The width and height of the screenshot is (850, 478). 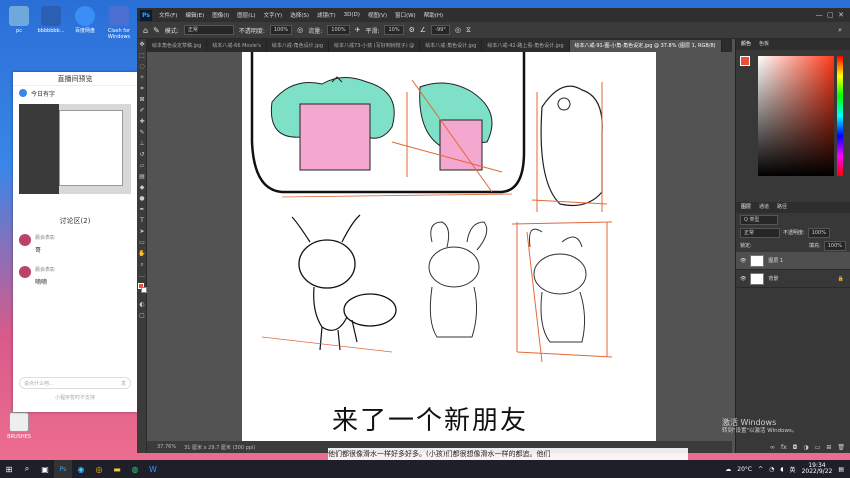 I want to click on zoom-tool-icon: ⌕, so click(x=142, y=264).